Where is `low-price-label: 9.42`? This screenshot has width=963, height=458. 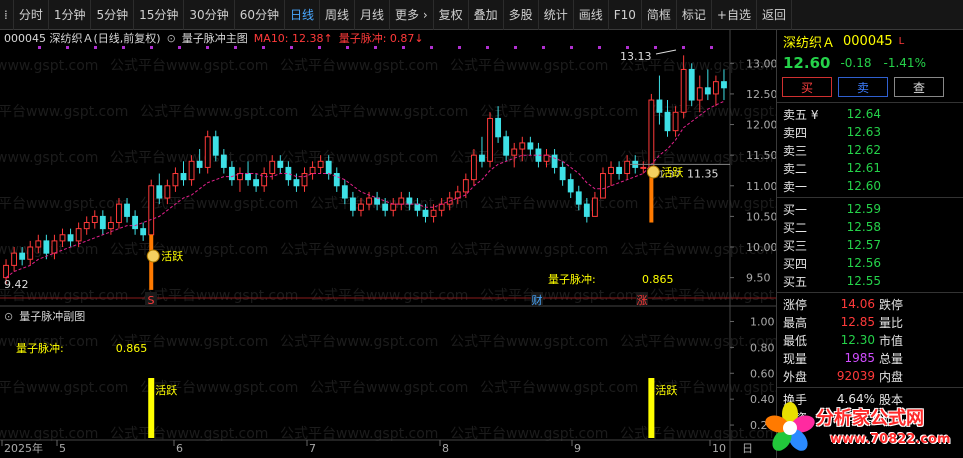
low-price-label: 9.42 is located at coordinates (16, 284).